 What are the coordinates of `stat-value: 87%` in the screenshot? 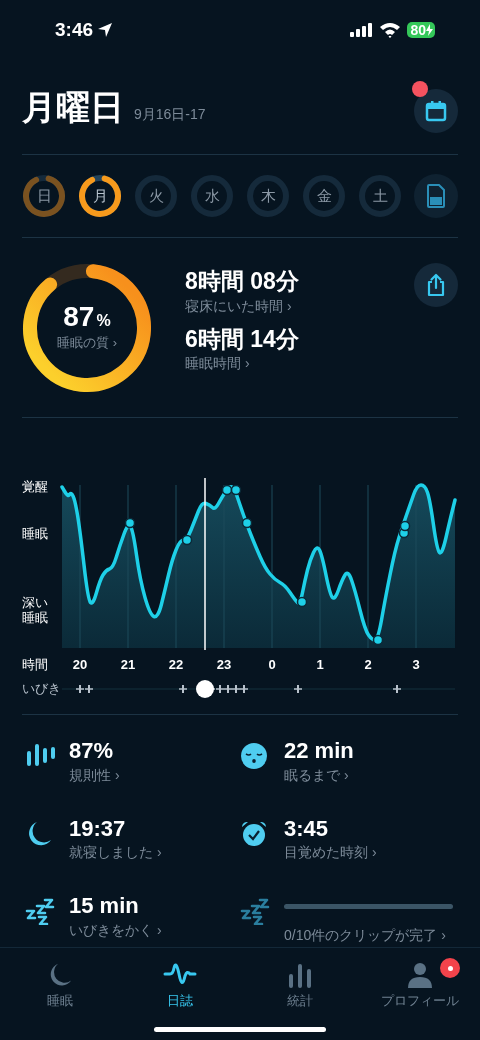 It's located at (92, 751).